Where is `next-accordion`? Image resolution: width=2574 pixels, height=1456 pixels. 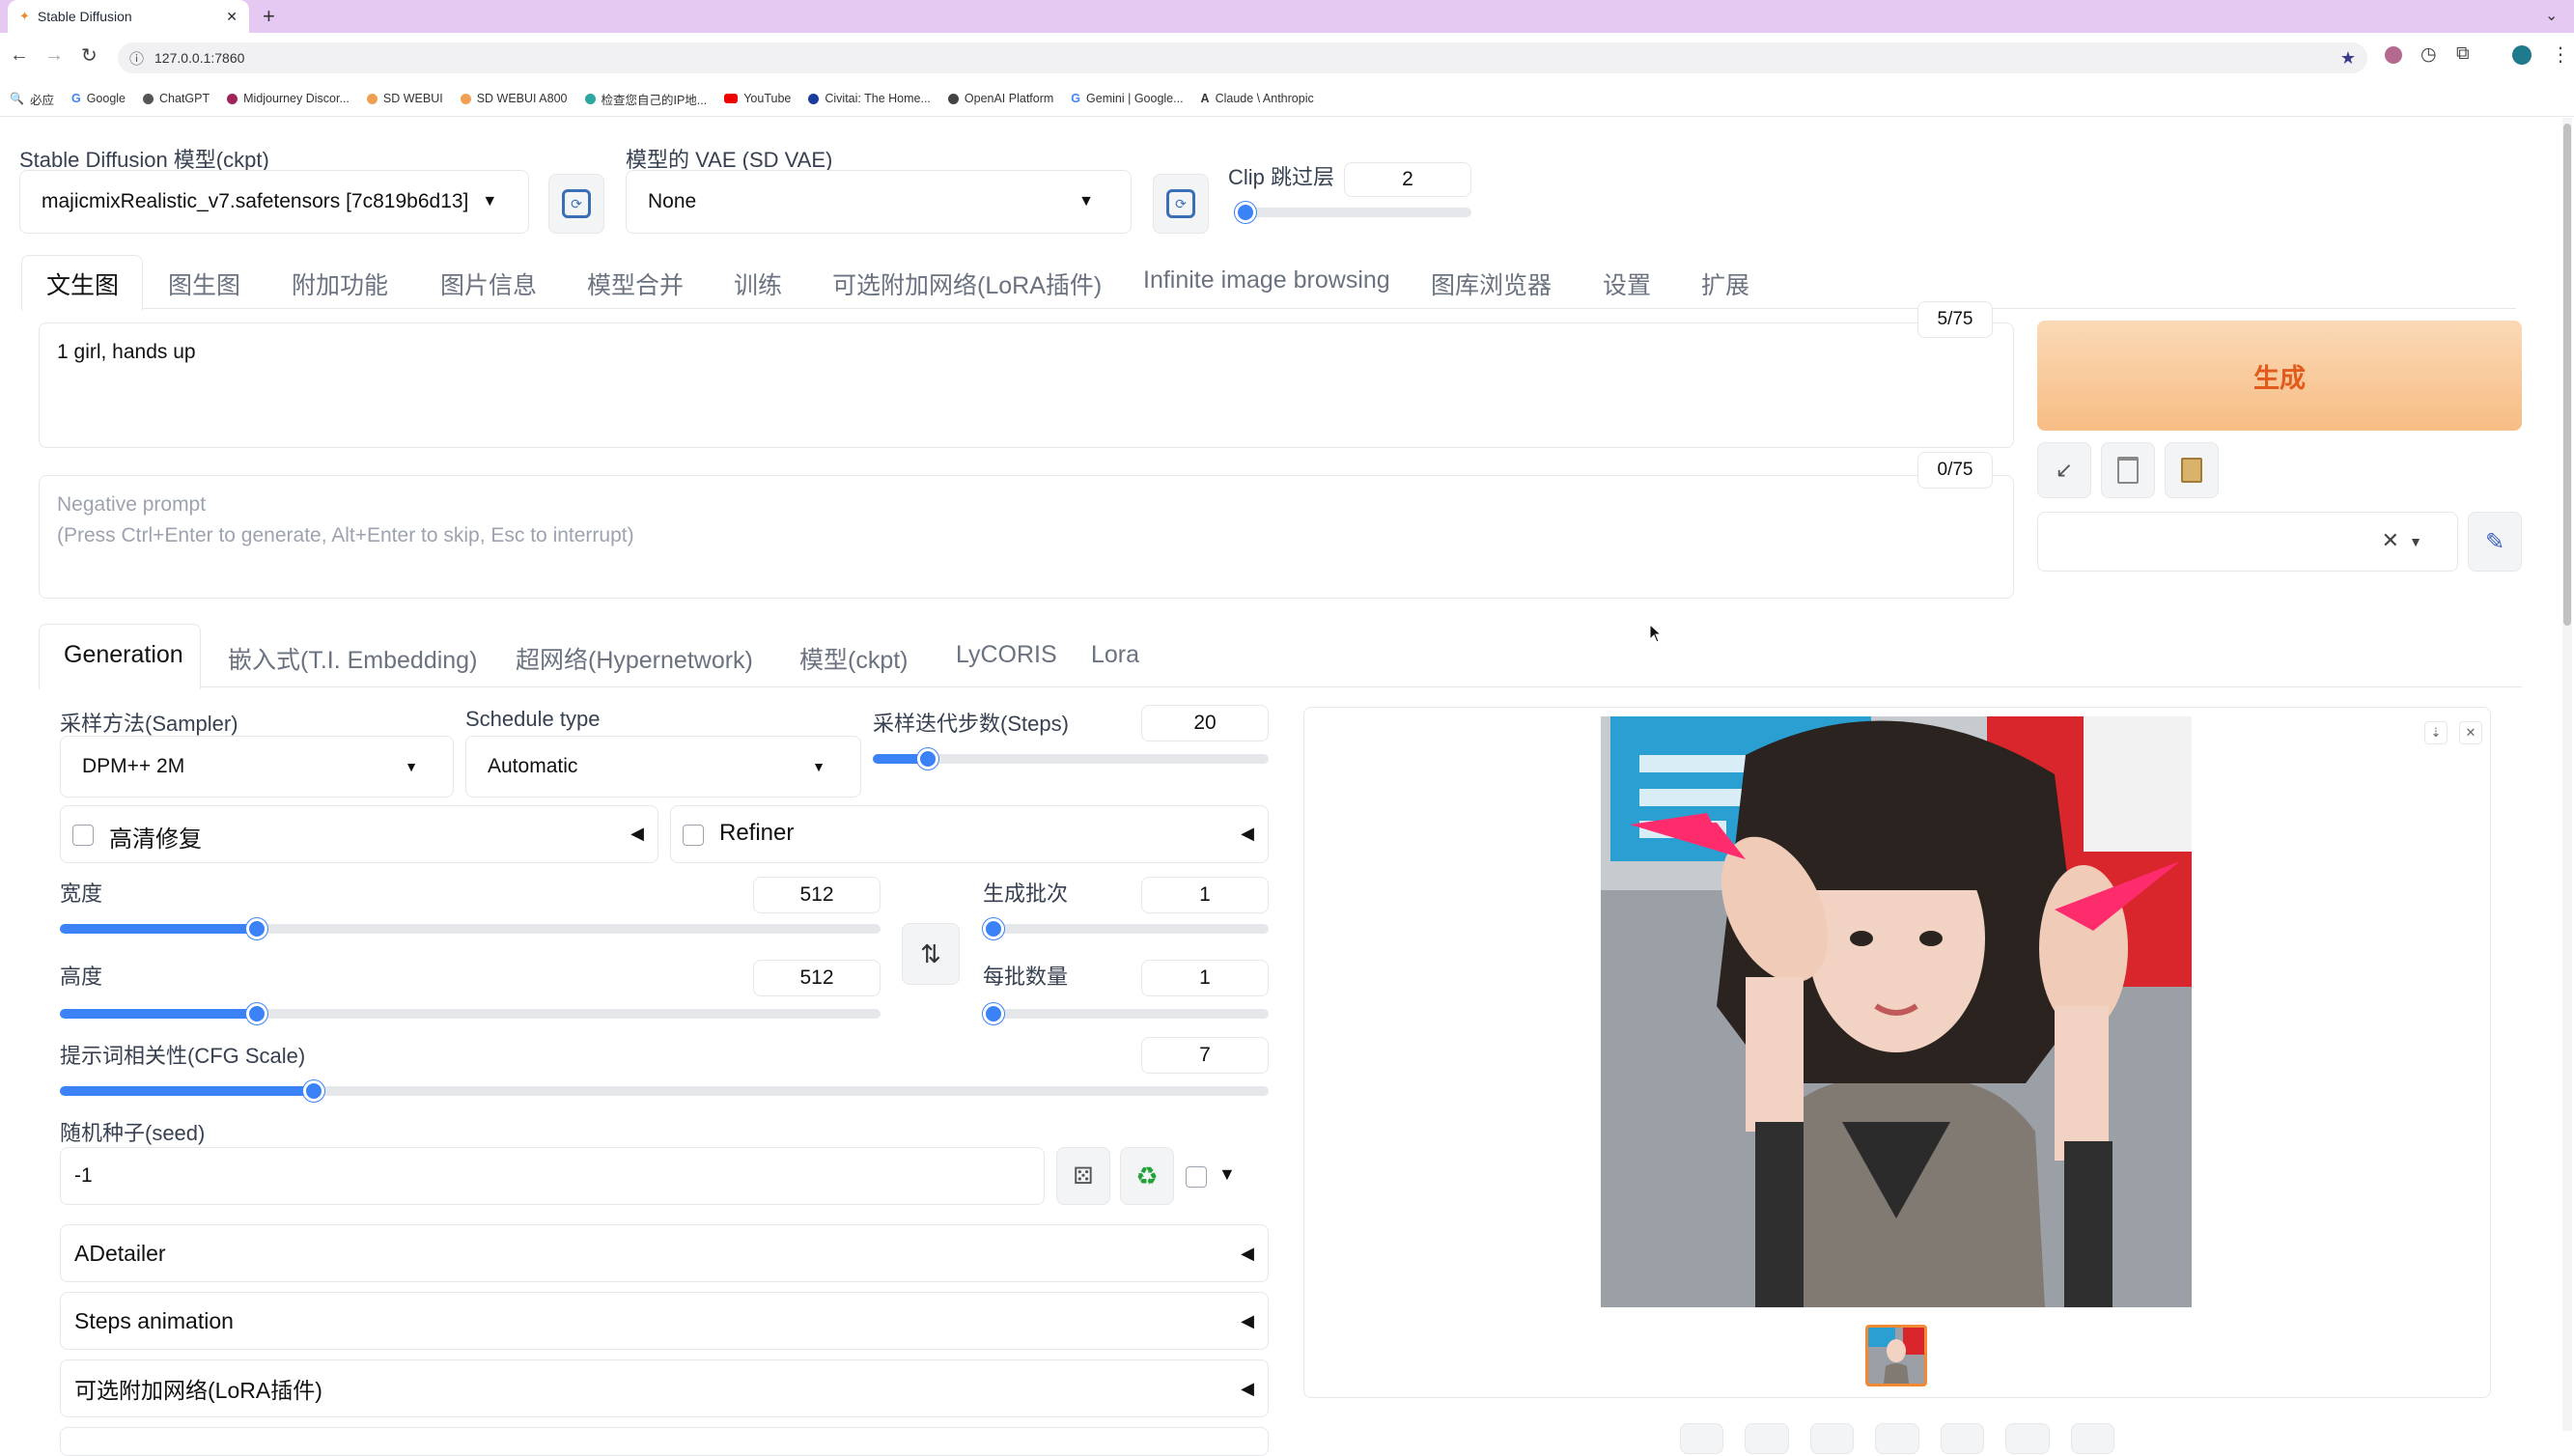 next-accordion is located at coordinates (664, 1441).